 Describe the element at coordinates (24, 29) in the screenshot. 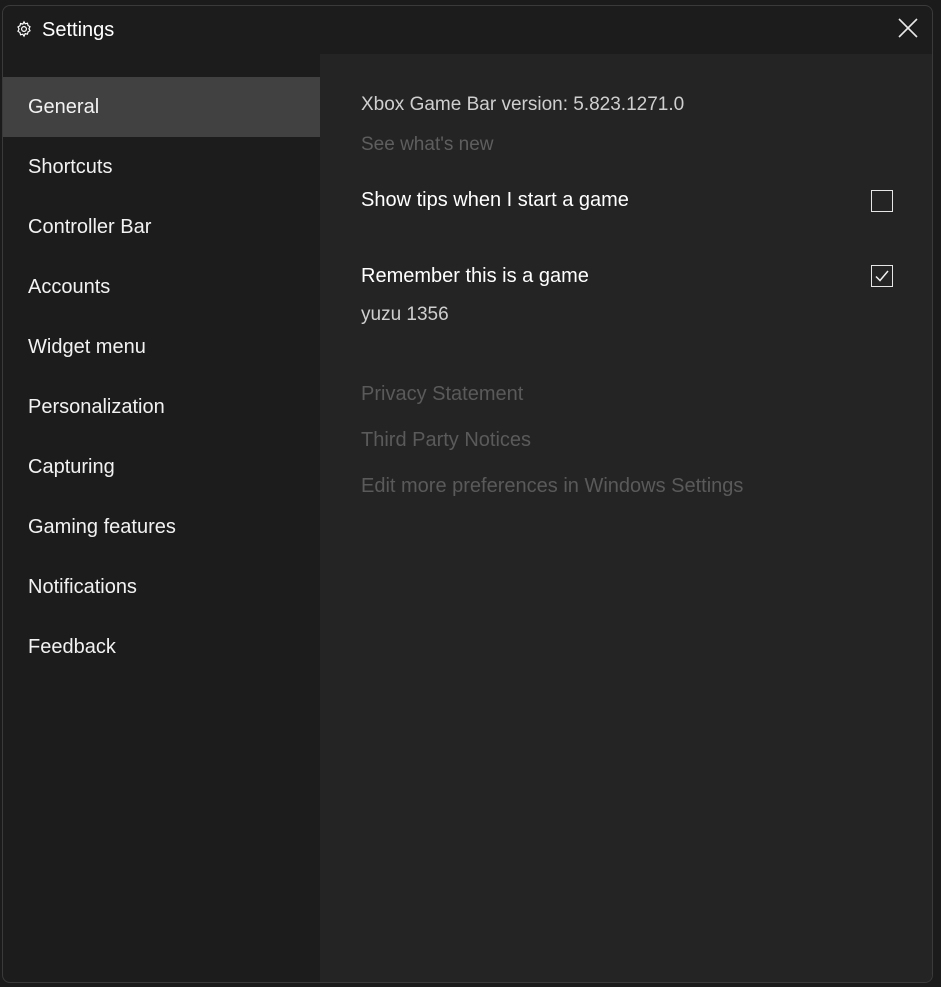

I see `gear-icon` at that location.